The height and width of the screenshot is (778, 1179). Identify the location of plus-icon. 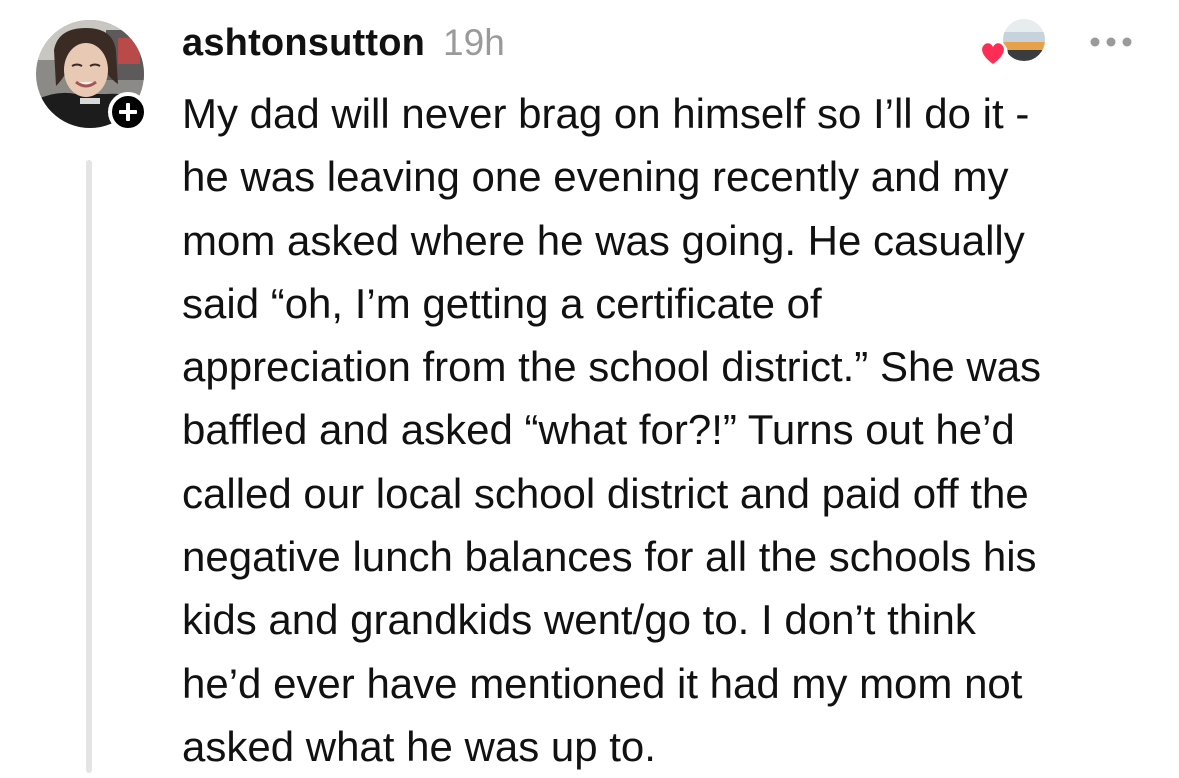
(128, 112).